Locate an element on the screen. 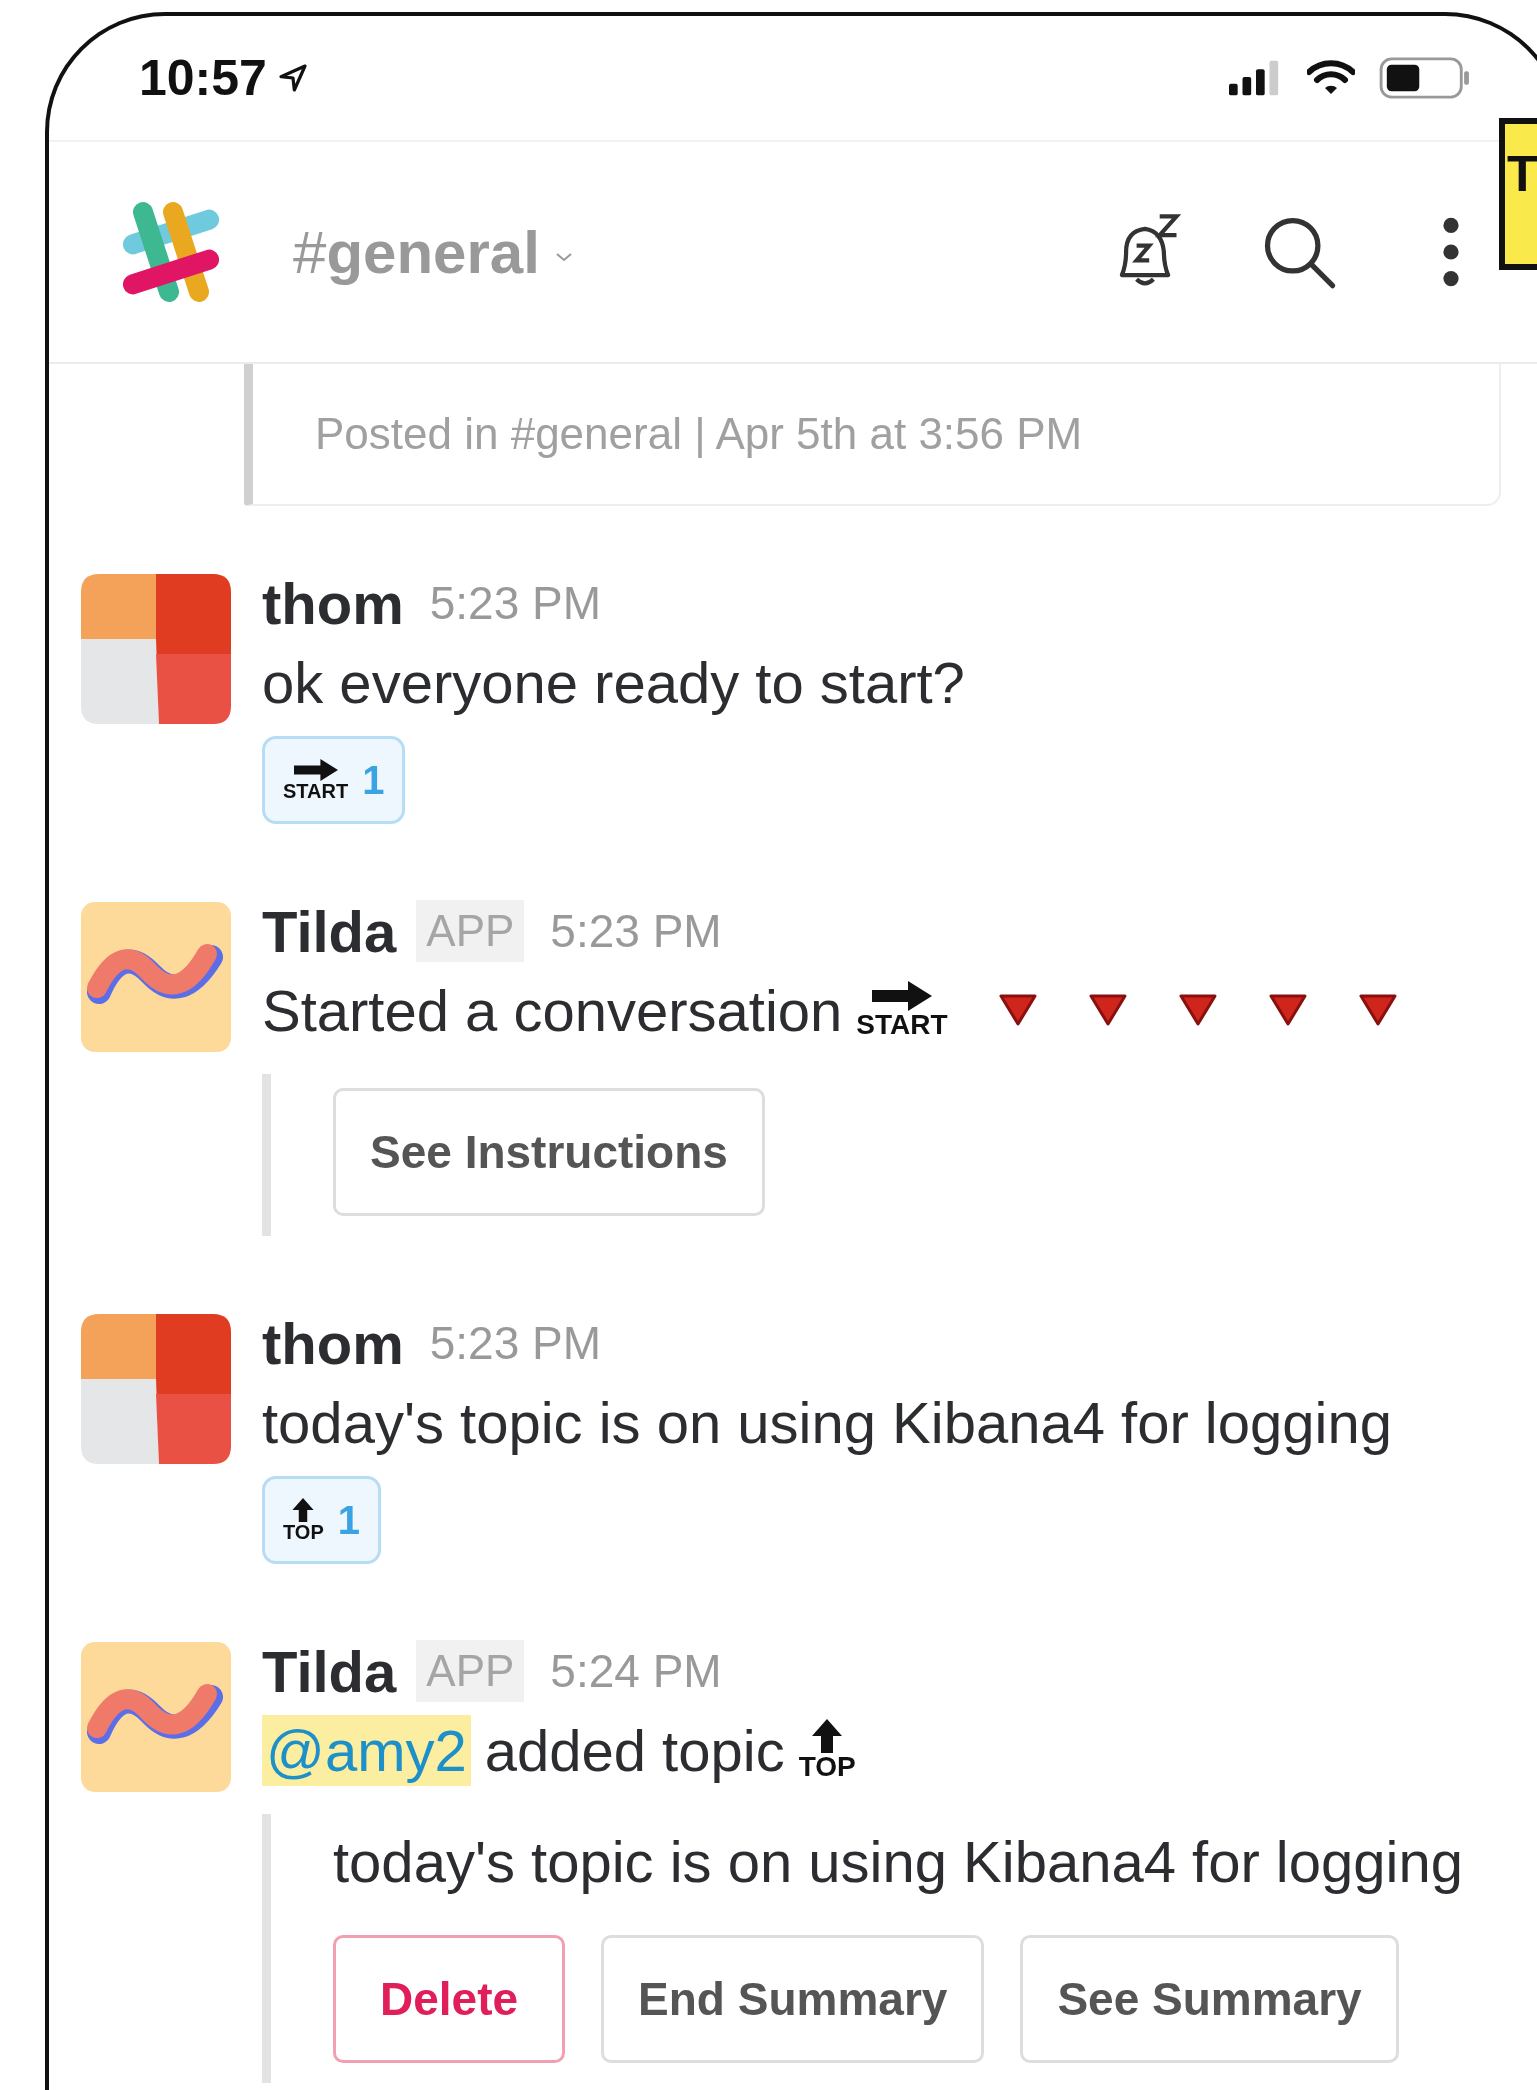  status-time: 10:57 is located at coordinates (203, 78).